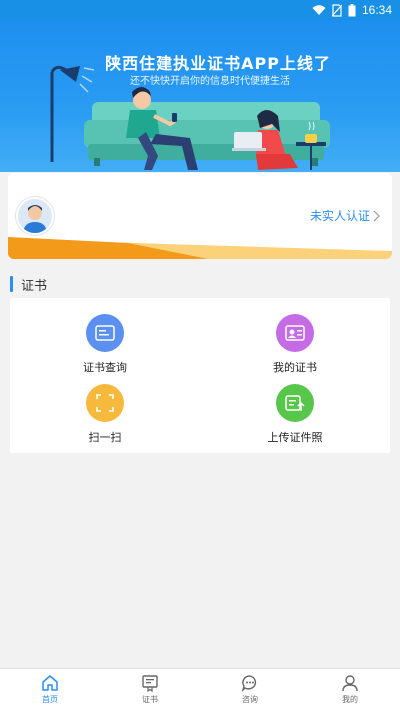  I want to click on certificate-icon, so click(150, 683).